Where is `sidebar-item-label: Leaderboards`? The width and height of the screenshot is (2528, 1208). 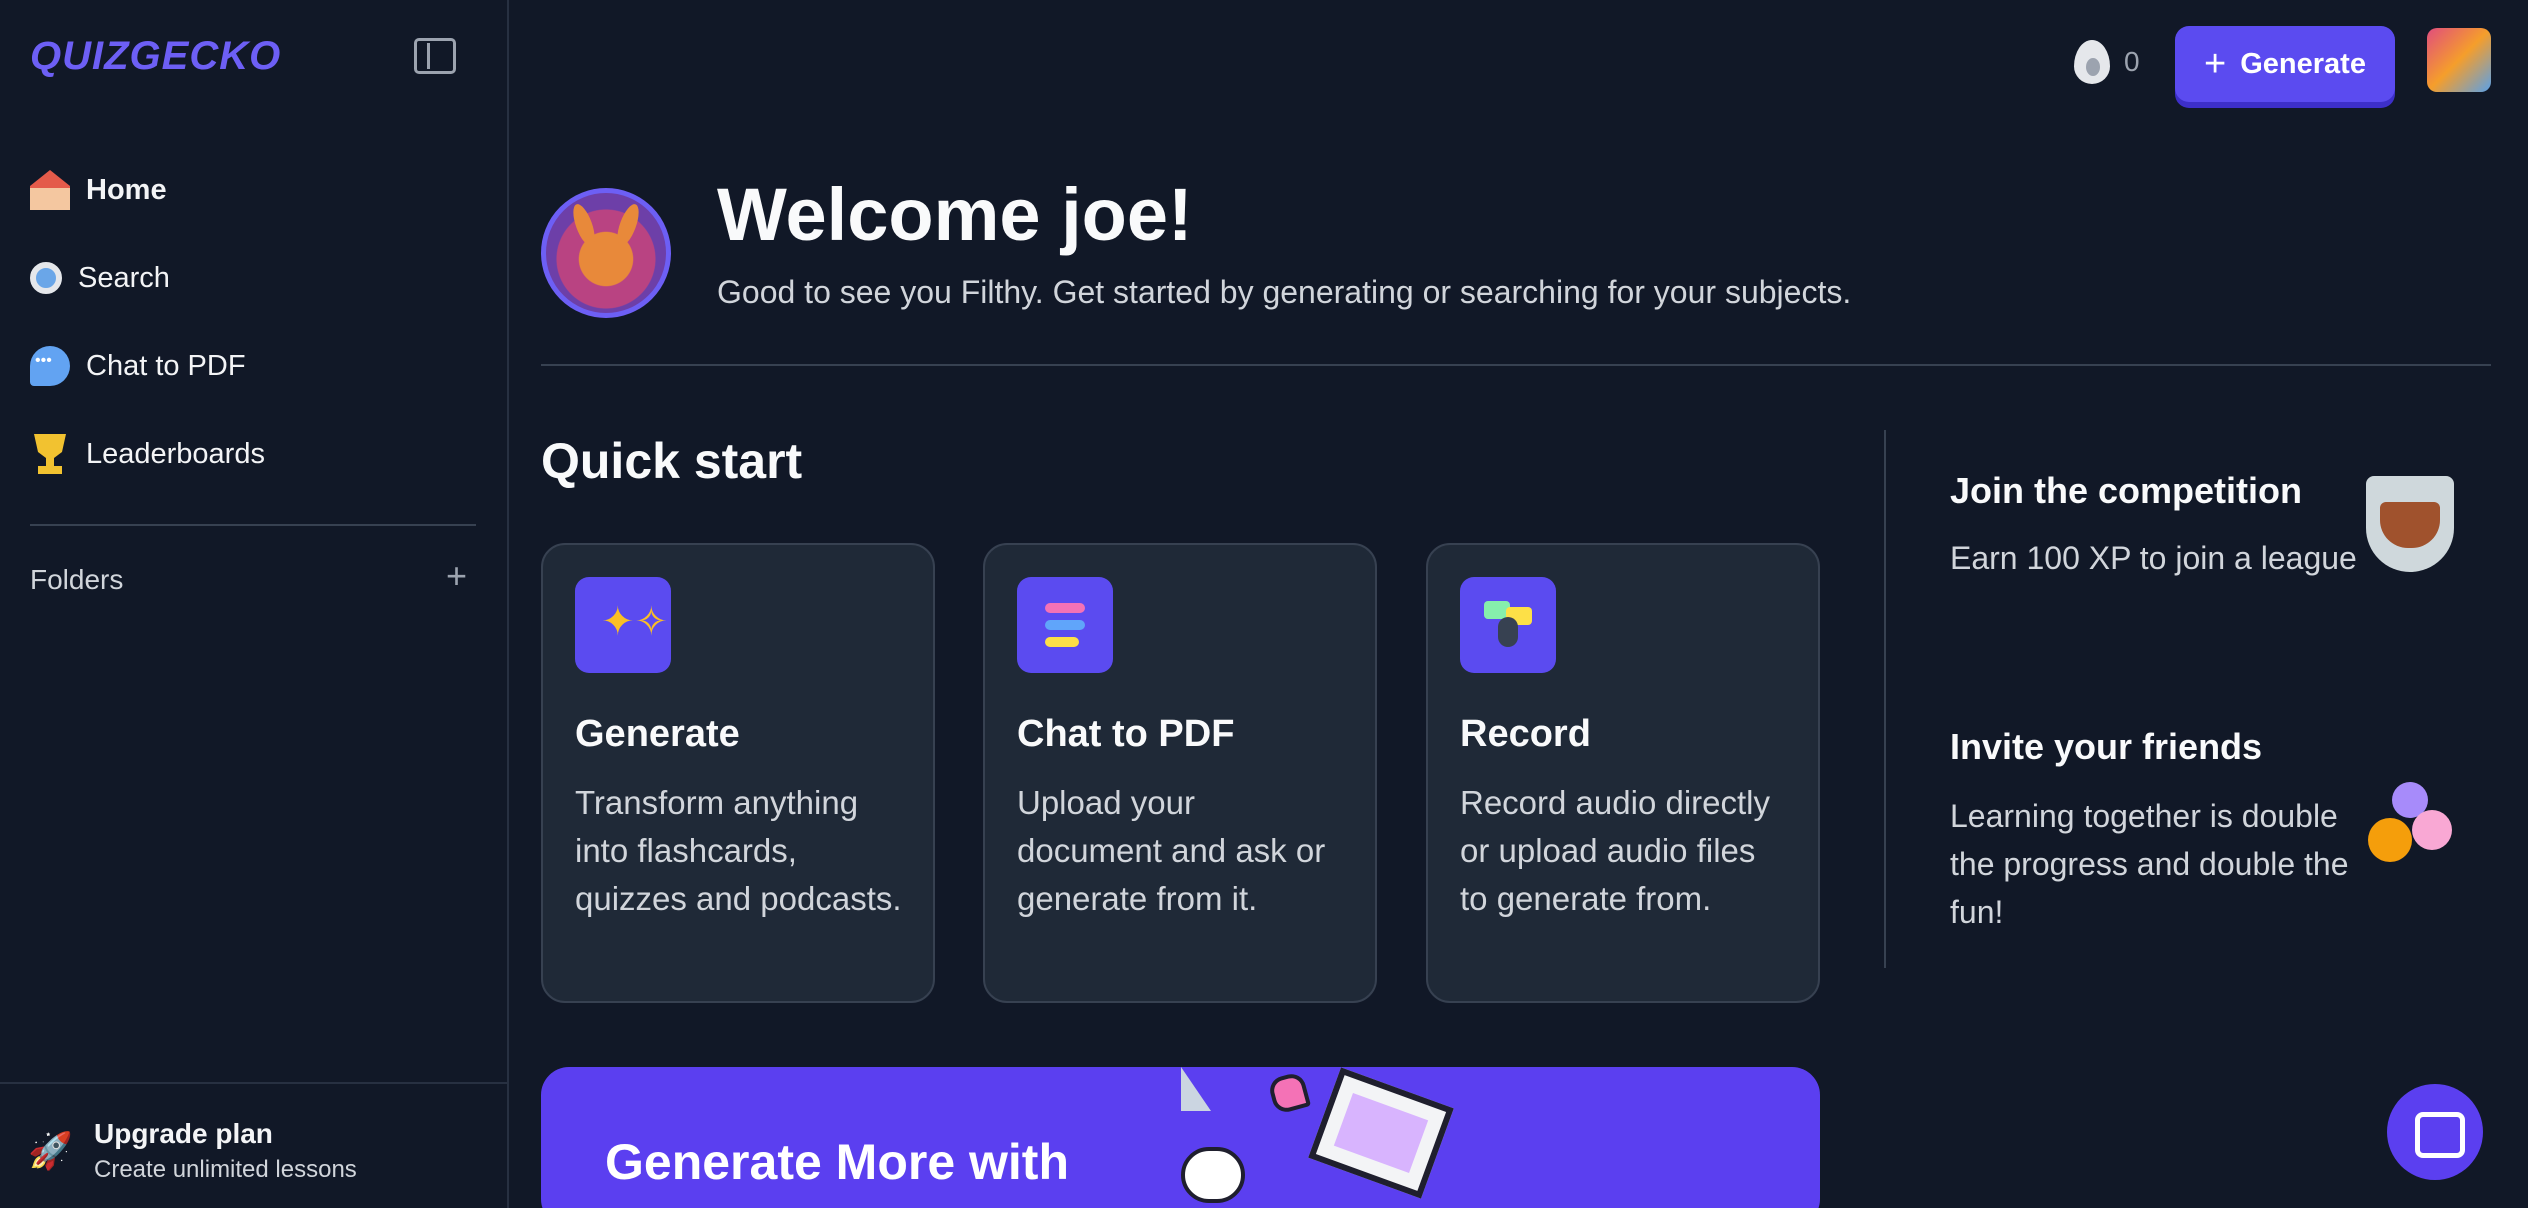
sidebar-item-label: Leaderboards is located at coordinates (175, 453).